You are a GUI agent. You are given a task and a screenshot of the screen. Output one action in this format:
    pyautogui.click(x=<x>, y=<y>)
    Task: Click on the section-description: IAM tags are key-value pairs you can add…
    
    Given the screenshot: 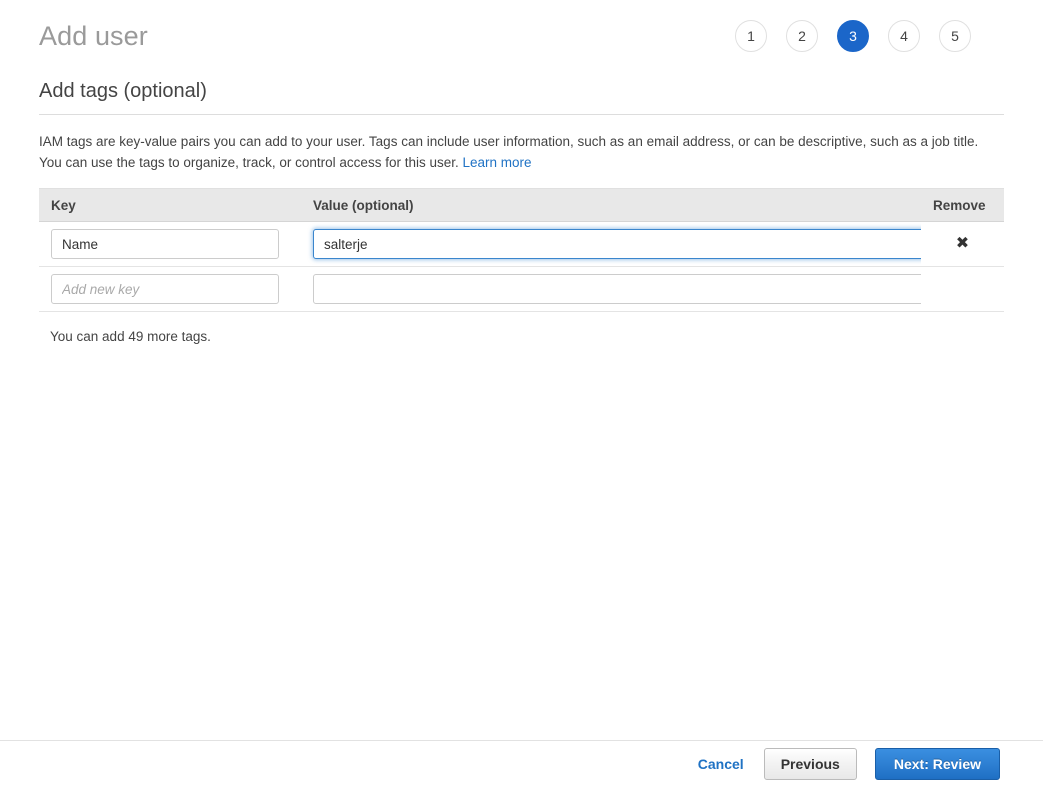 What is the action you would take?
    pyautogui.click(x=514, y=152)
    